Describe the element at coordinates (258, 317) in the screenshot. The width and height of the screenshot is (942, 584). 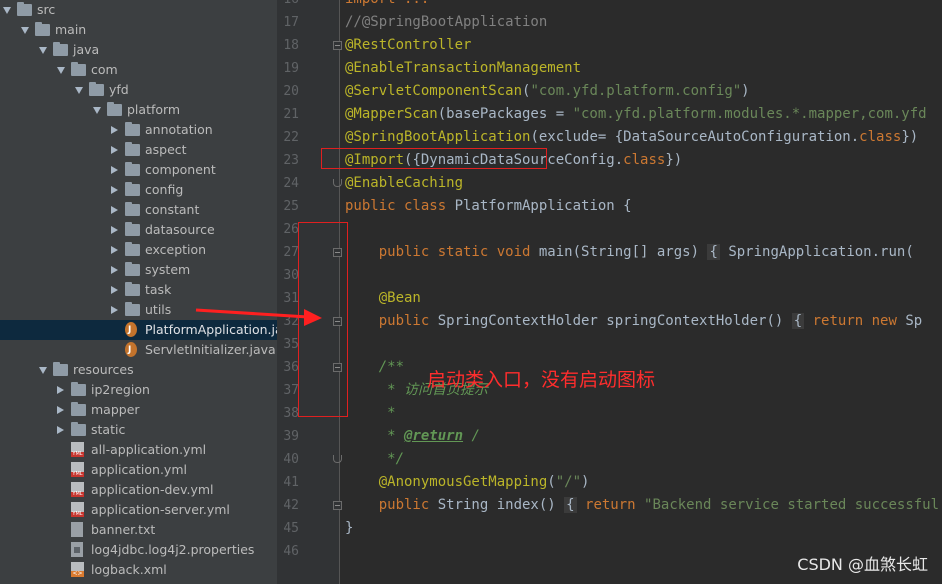
I see `red-arrow-icon` at that location.